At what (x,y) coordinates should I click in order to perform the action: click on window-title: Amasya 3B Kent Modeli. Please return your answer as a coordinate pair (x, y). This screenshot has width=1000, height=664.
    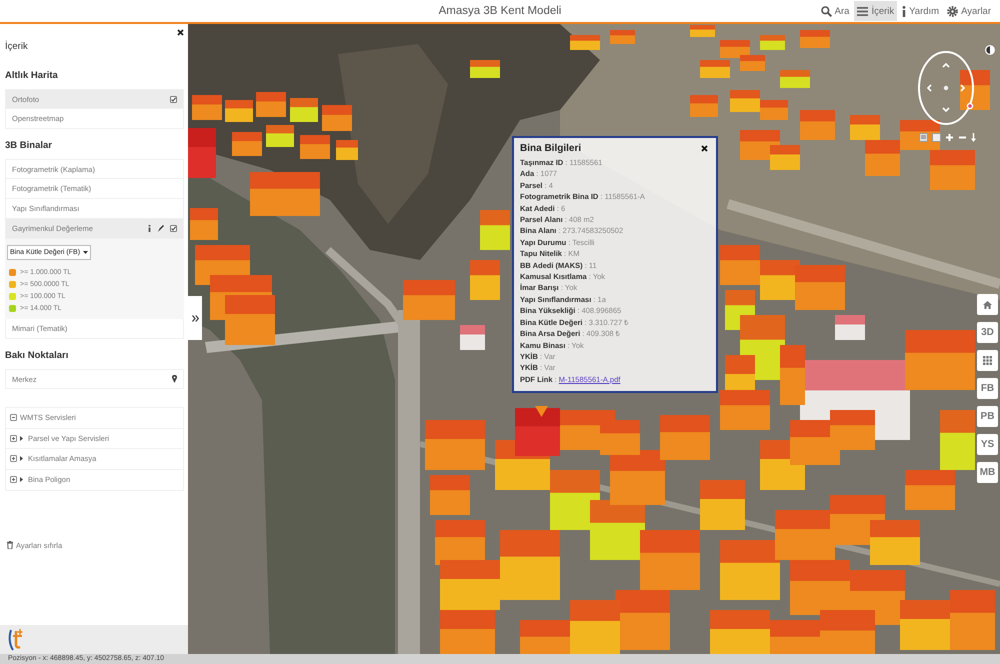
    Looking at the image, I should click on (500, 11).